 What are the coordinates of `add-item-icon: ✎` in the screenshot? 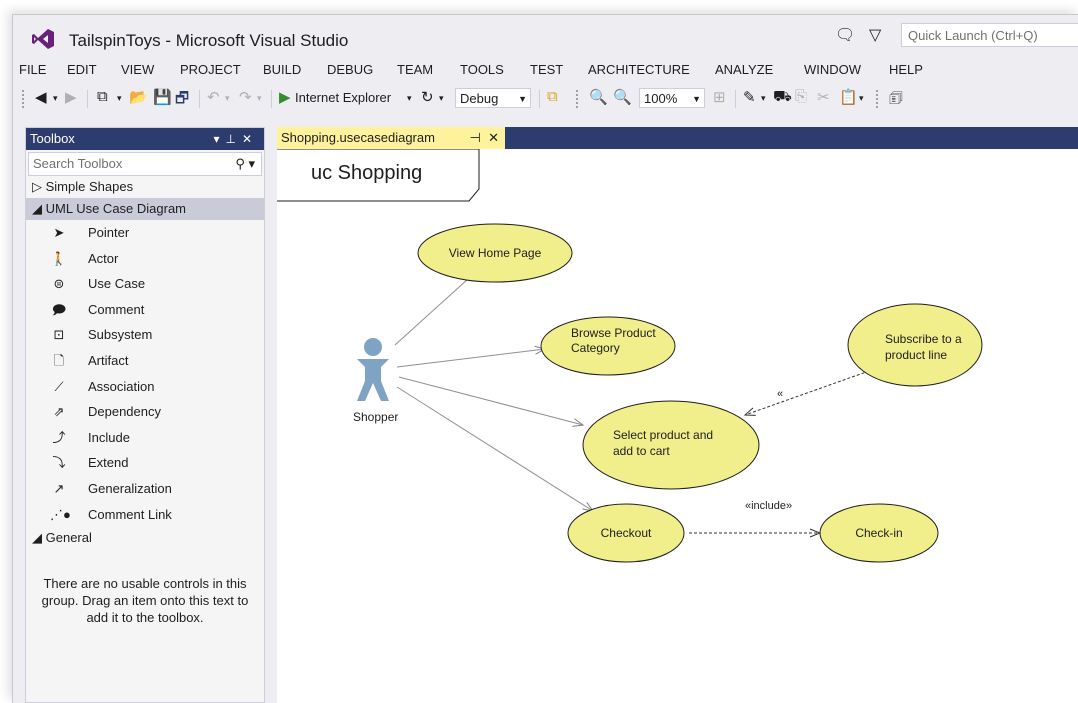 It's located at (749, 97).